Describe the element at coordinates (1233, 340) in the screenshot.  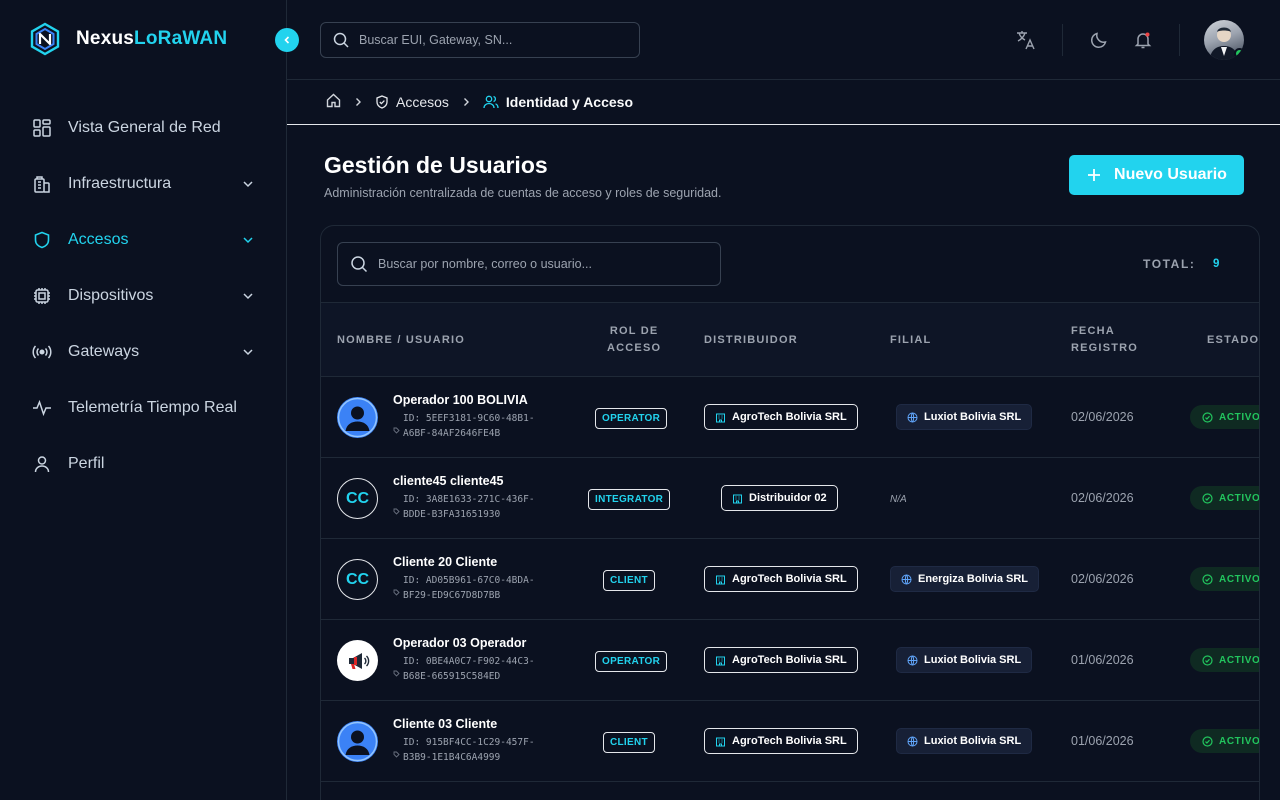
I see `column-header-status: ESTADO` at that location.